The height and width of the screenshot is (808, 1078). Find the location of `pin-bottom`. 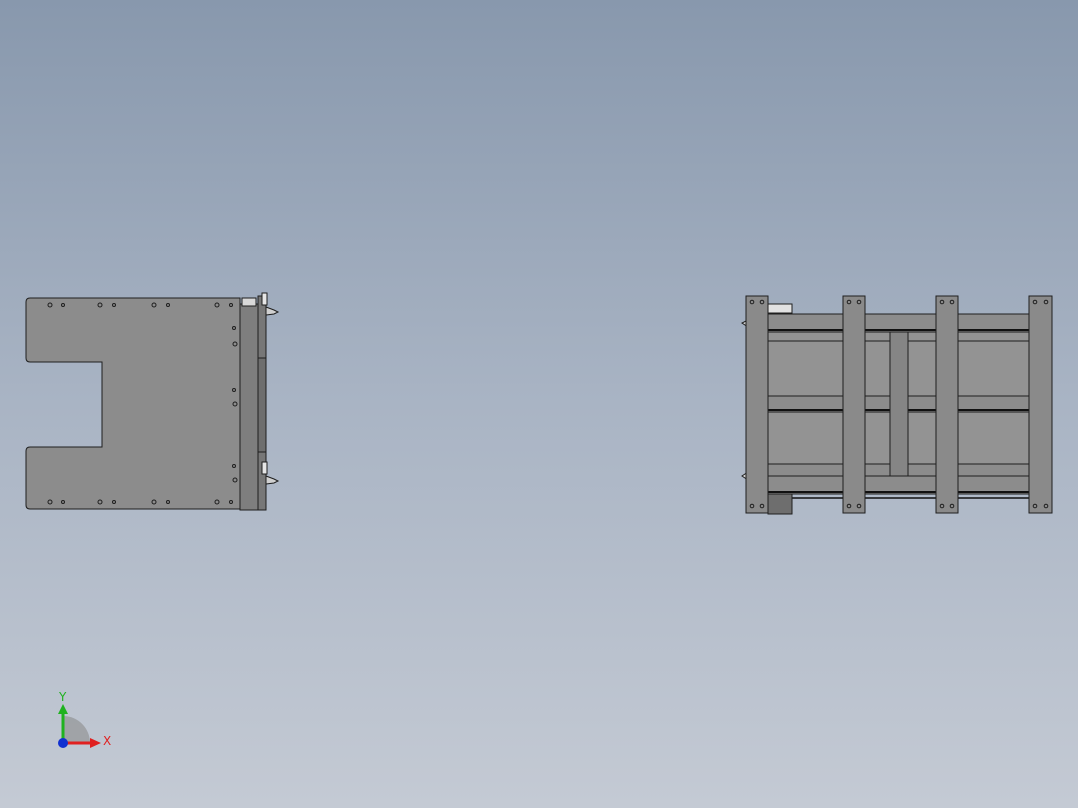

pin-bottom is located at coordinates (264, 468).